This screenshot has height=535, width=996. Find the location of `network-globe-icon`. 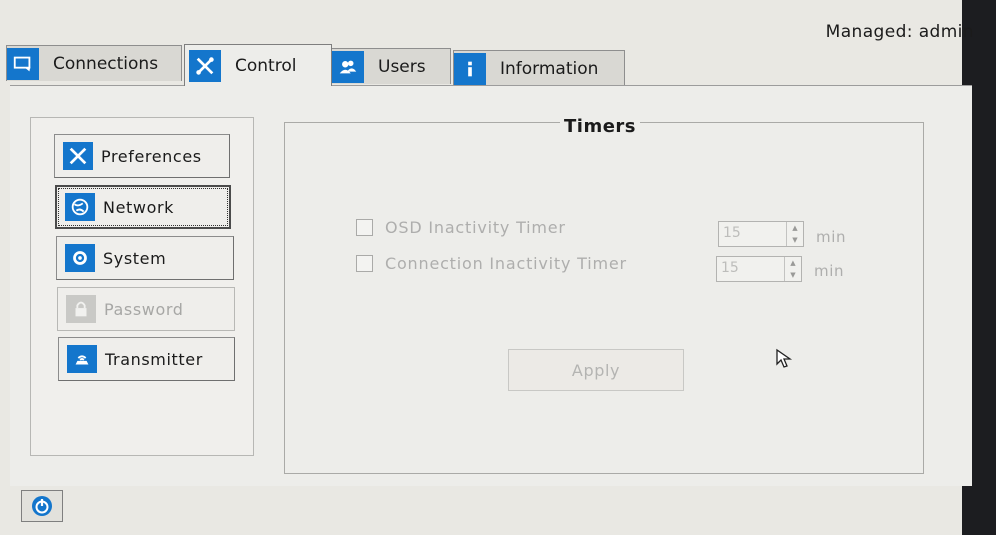

network-globe-icon is located at coordinates (80, 207).